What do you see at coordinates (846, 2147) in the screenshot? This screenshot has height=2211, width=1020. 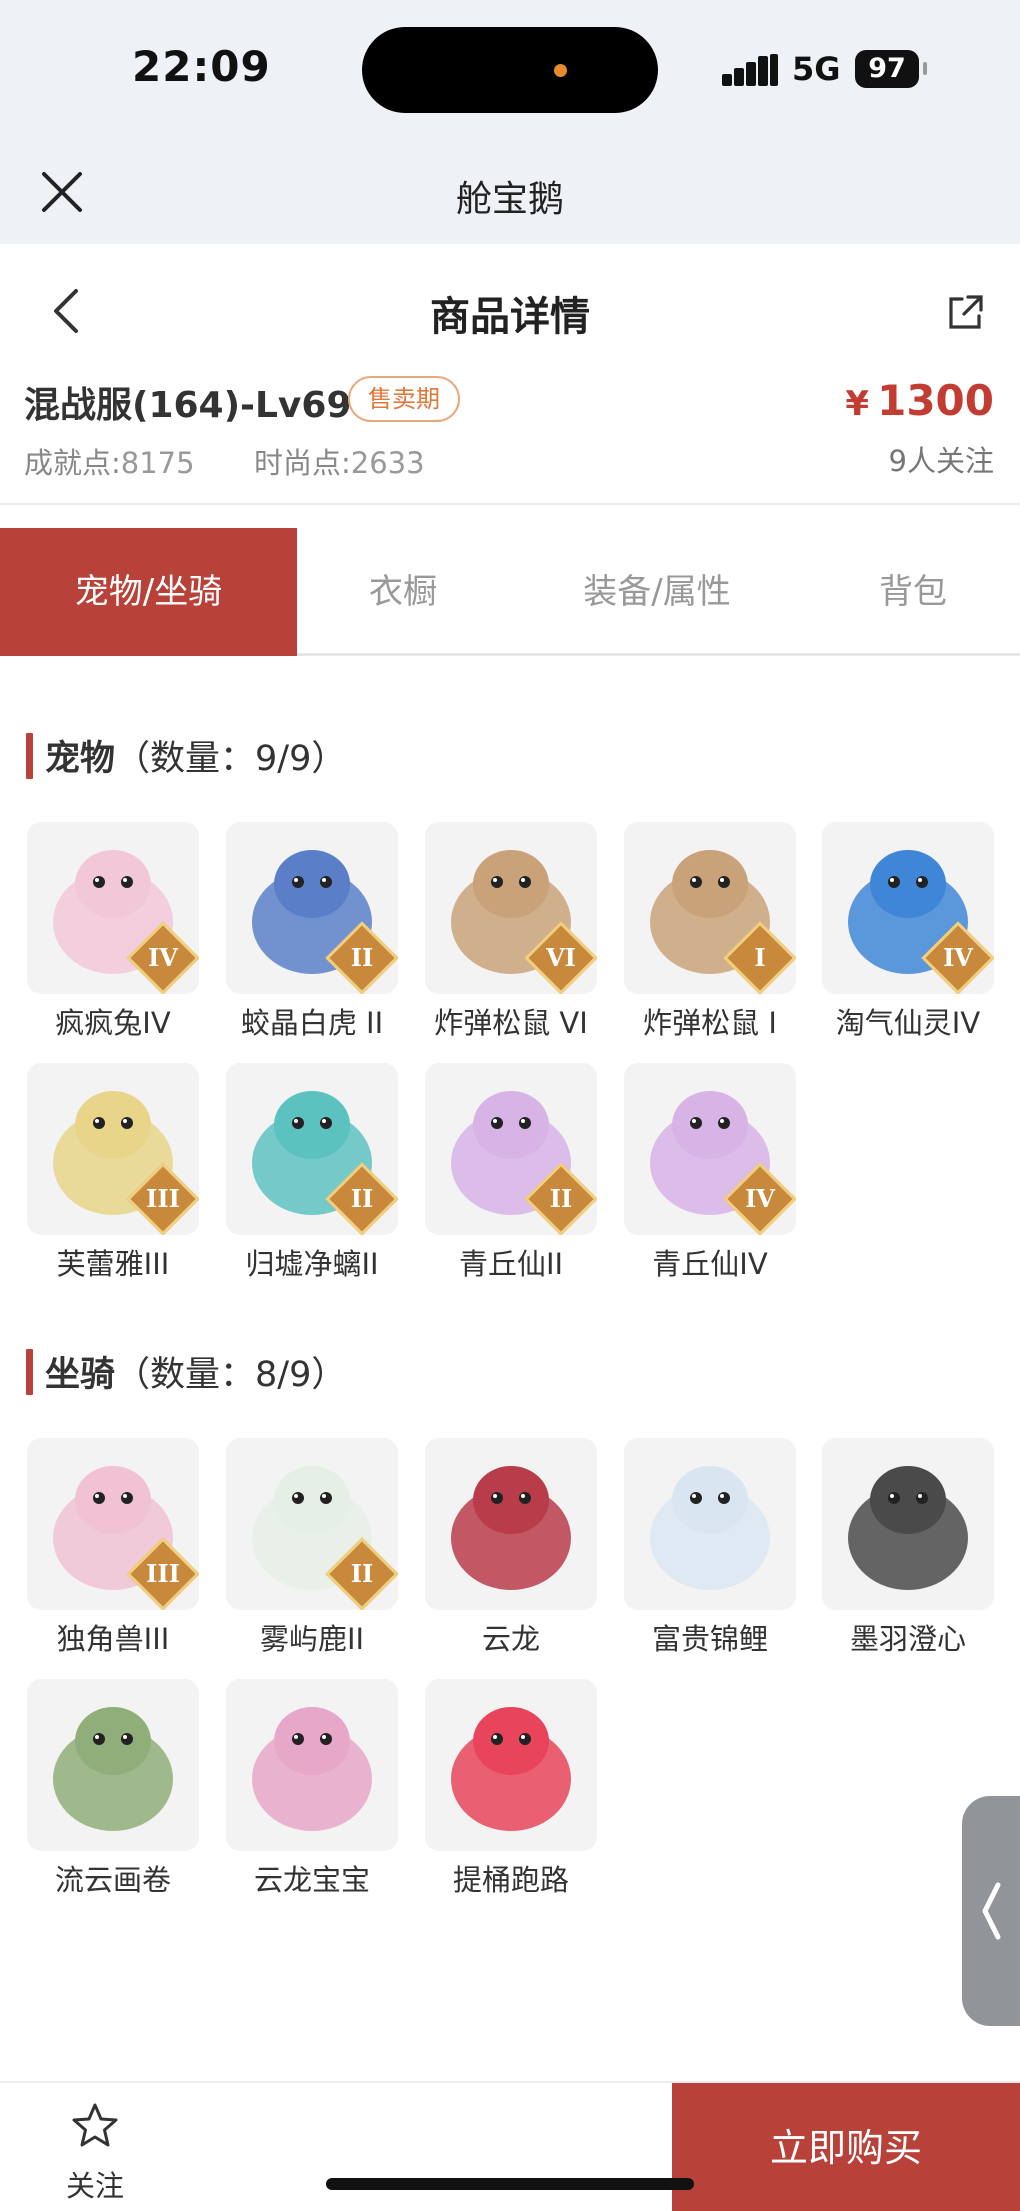 I see `buy-now-button: 立即购买` at bounding box center [846, 2147].